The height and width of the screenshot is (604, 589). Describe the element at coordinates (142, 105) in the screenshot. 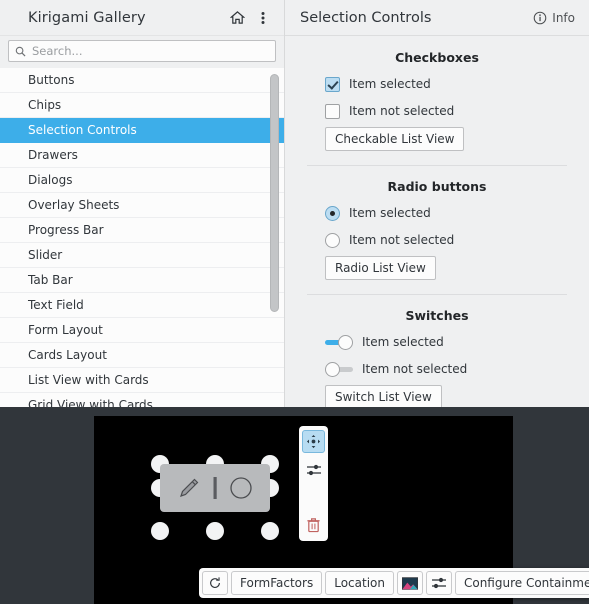

I see `sidebar-item-chips: Chips` at that location.